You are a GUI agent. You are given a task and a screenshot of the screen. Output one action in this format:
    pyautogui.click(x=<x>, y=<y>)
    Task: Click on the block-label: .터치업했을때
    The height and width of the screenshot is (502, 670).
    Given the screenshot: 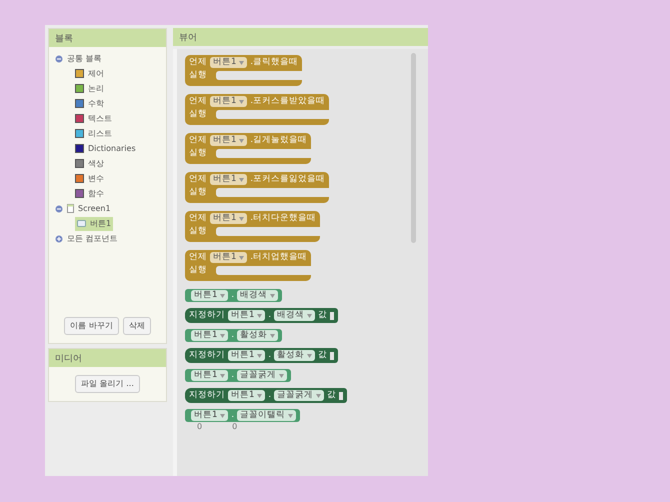 What is the action you would take?
    pyautogui.click(x=279, y=257)
    